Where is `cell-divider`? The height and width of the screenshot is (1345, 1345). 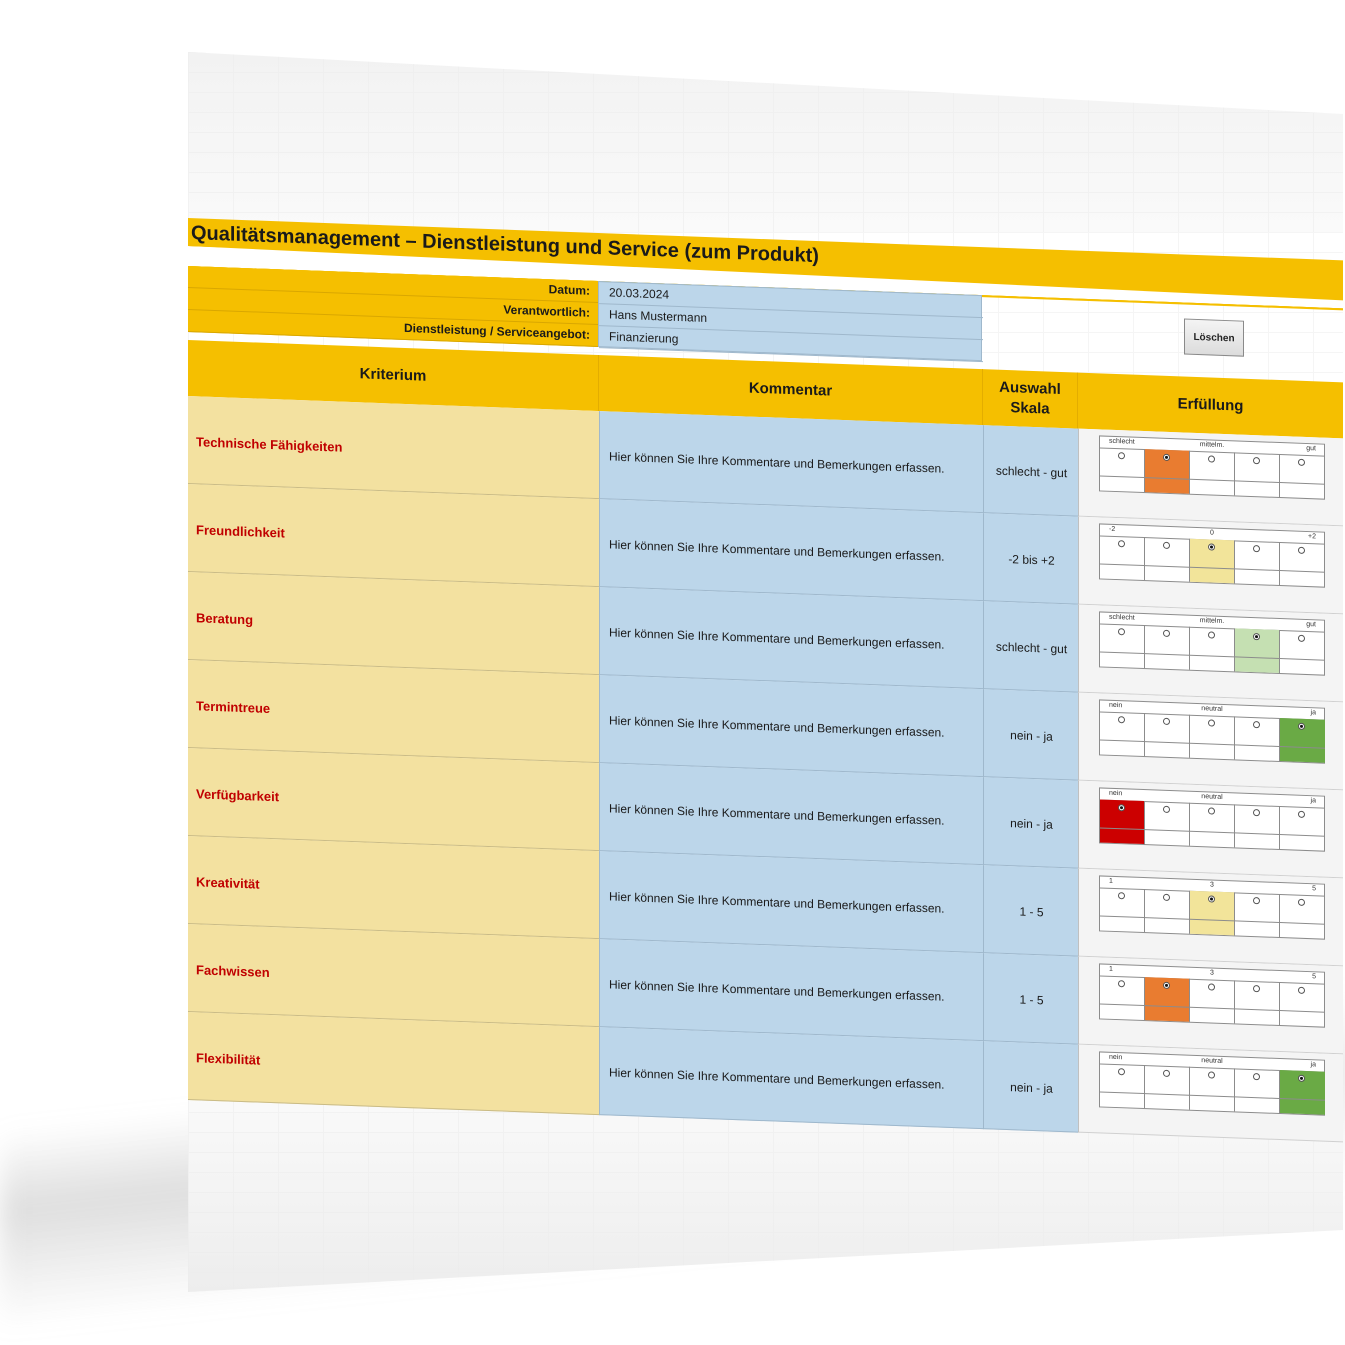 cell-divider is located at coordinates (1122, 1005).